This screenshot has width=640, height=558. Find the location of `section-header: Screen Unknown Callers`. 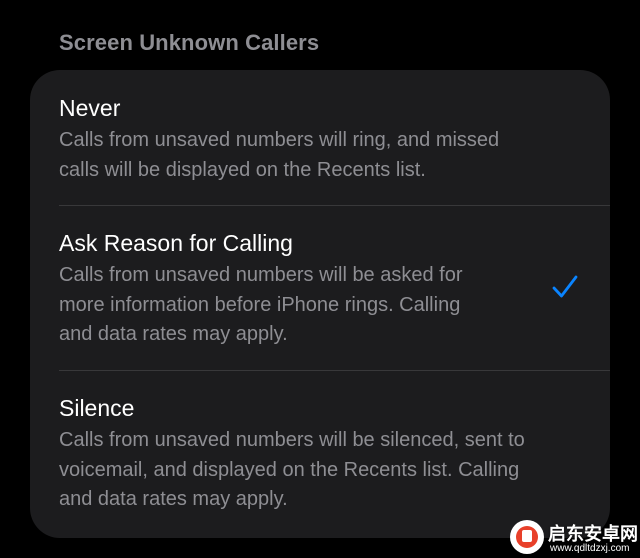

section-header: Screen Unknown Callers is located at coordinates (189, 42).